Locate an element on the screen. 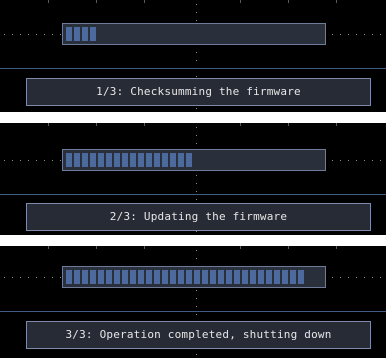 Image resolution: width=386 pixels, height=358 pixels. status-message: 1/3: Checksumming the firmware is located at coordinates (198, 92).